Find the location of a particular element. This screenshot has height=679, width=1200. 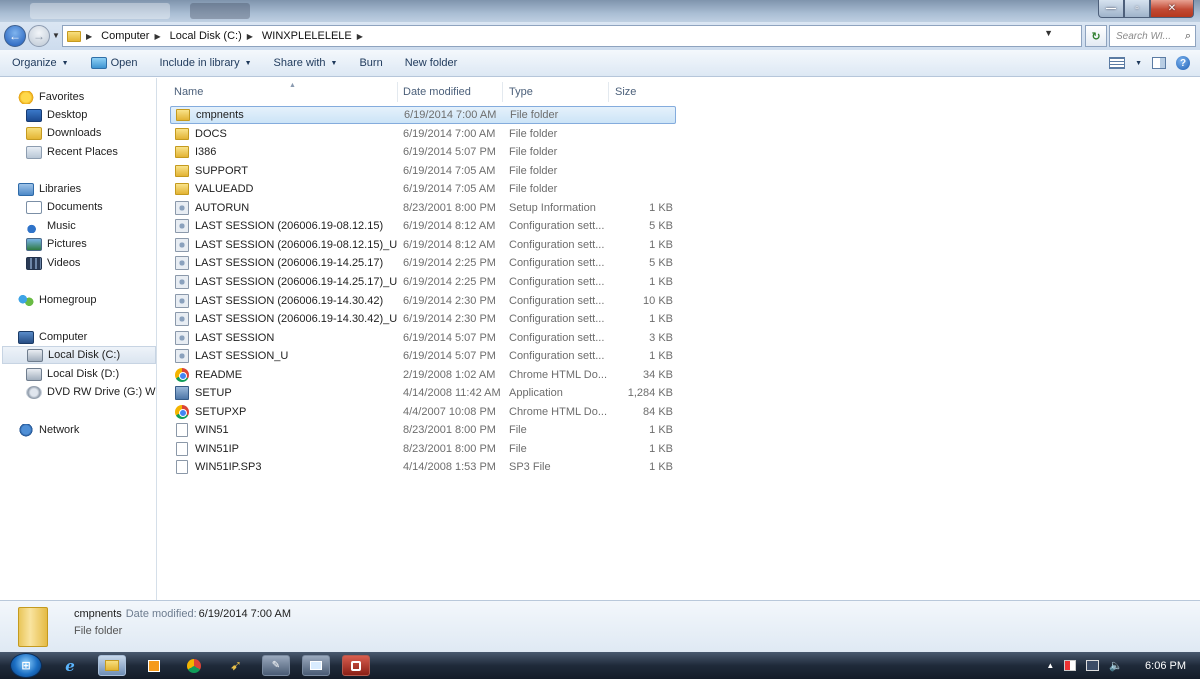

nav-downloads: Downloads is located at coordinates (63, 133).